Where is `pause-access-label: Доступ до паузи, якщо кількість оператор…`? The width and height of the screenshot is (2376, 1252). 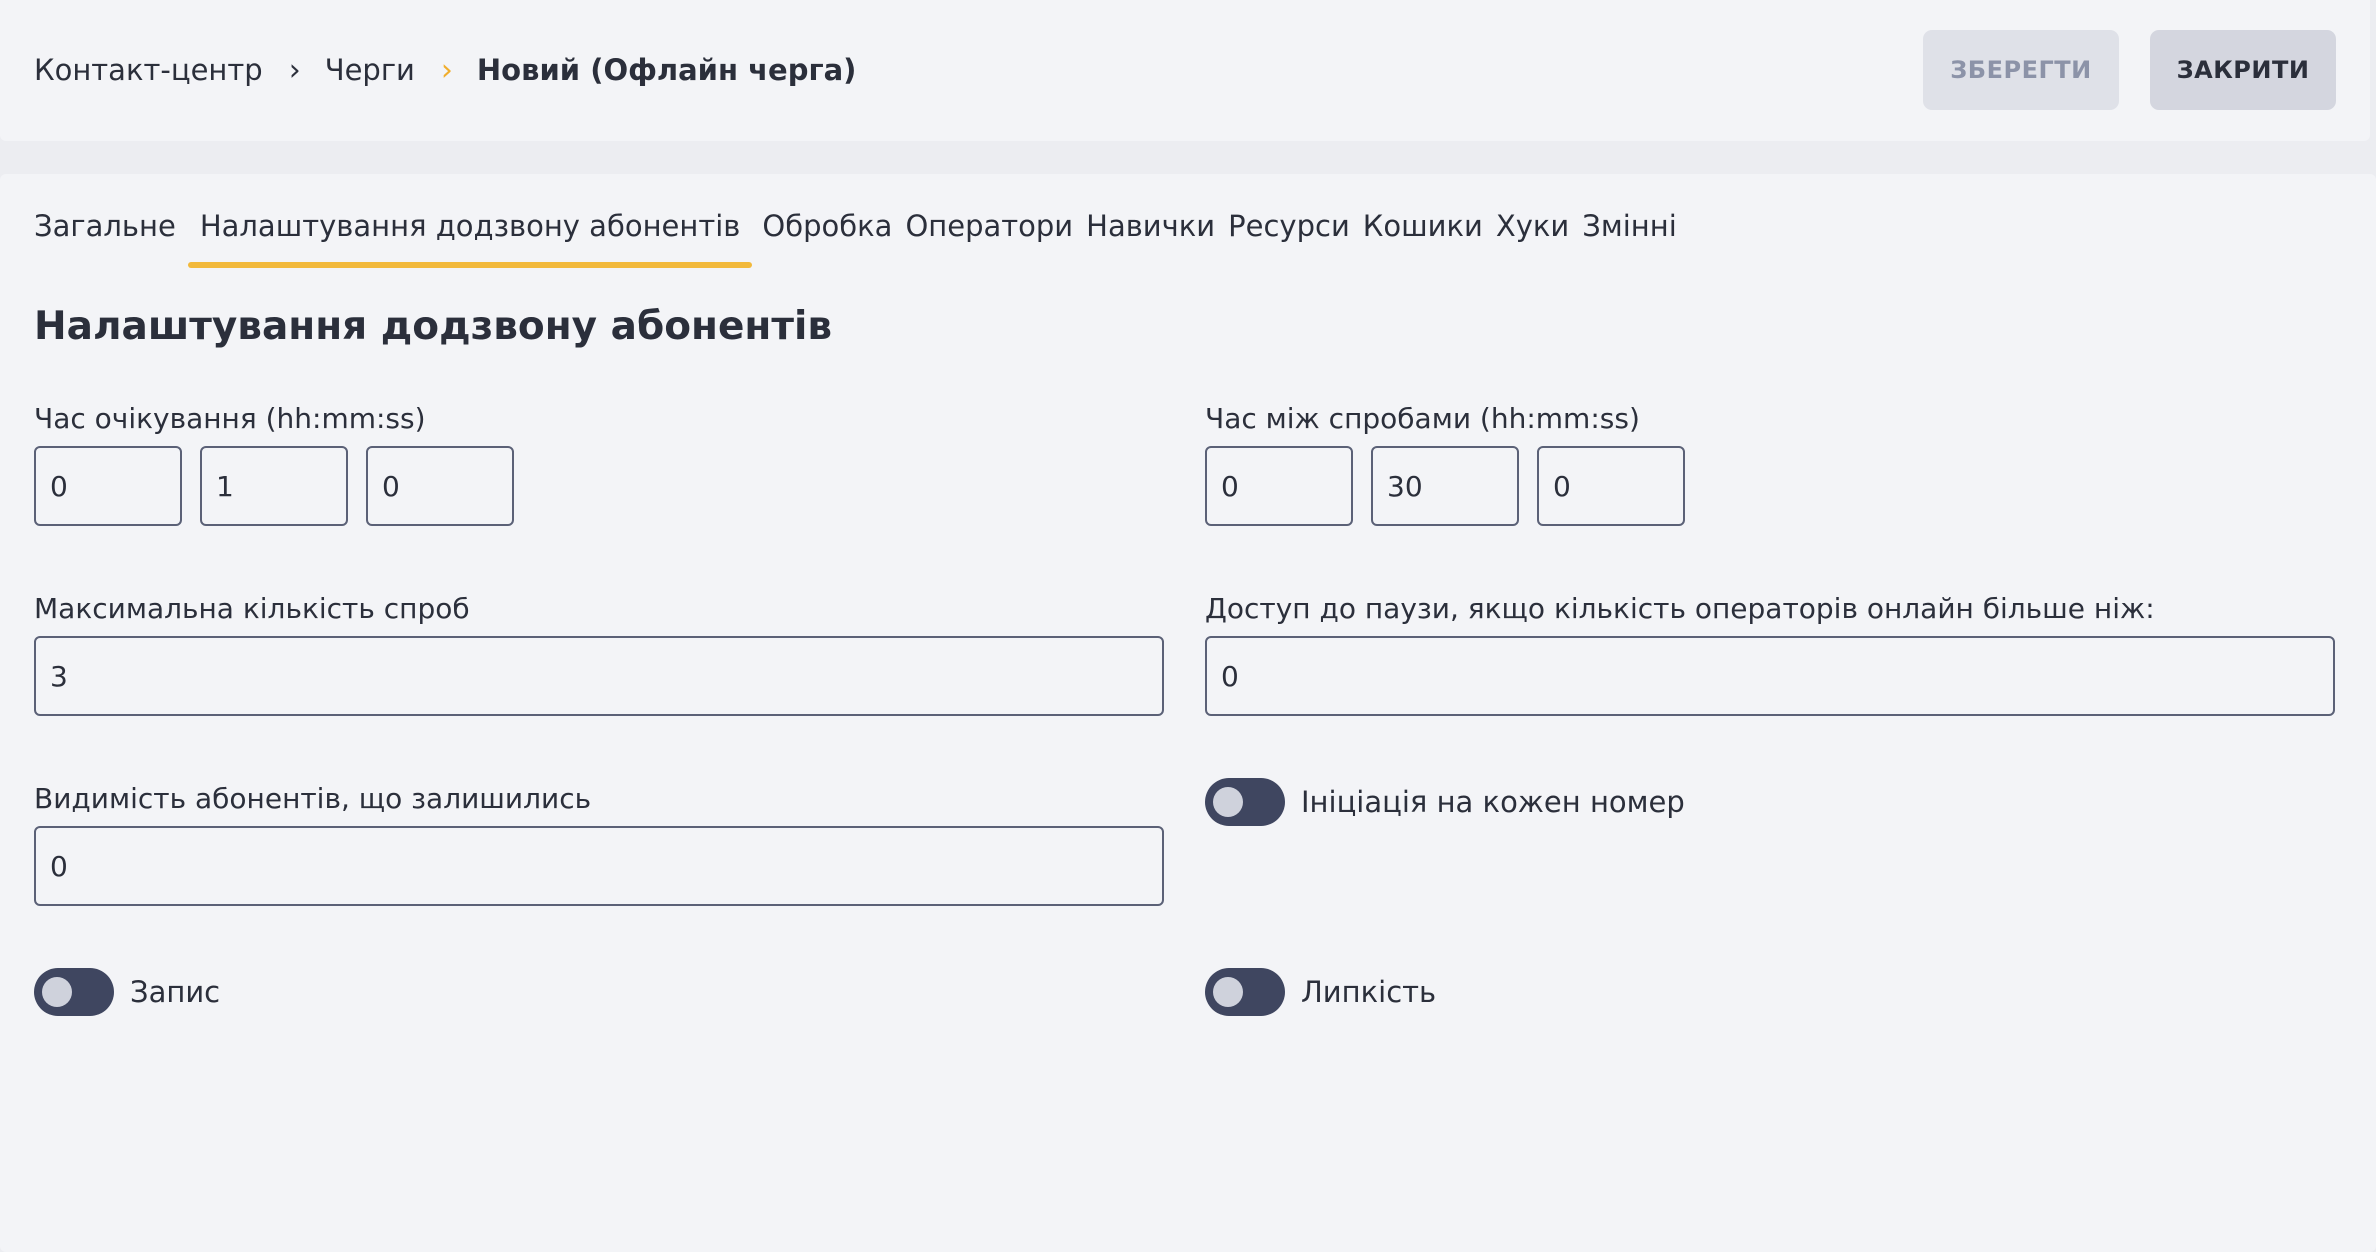
pause-access-label: Доступ до паузи, якщо кількість оператор… is located at coordinates (1680, 608).